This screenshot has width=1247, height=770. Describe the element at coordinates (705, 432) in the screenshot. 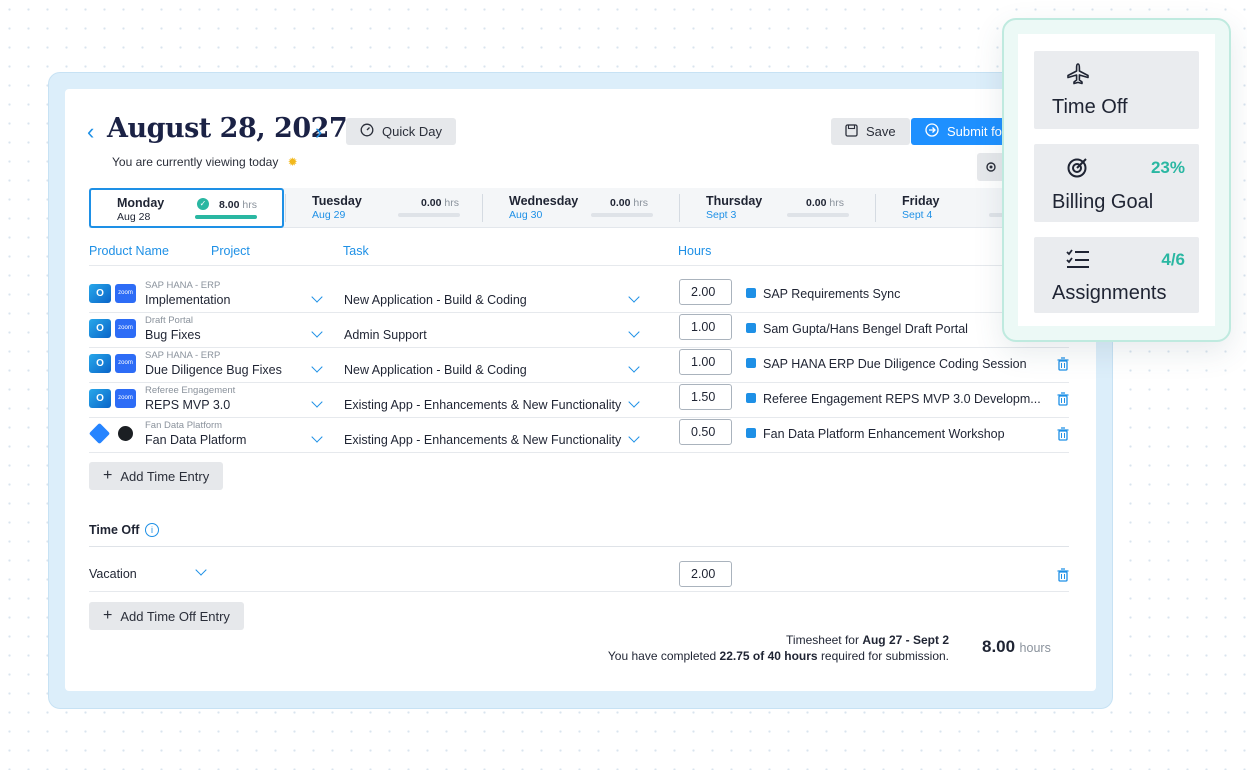

I see `hours-input: 0.50` at that location.